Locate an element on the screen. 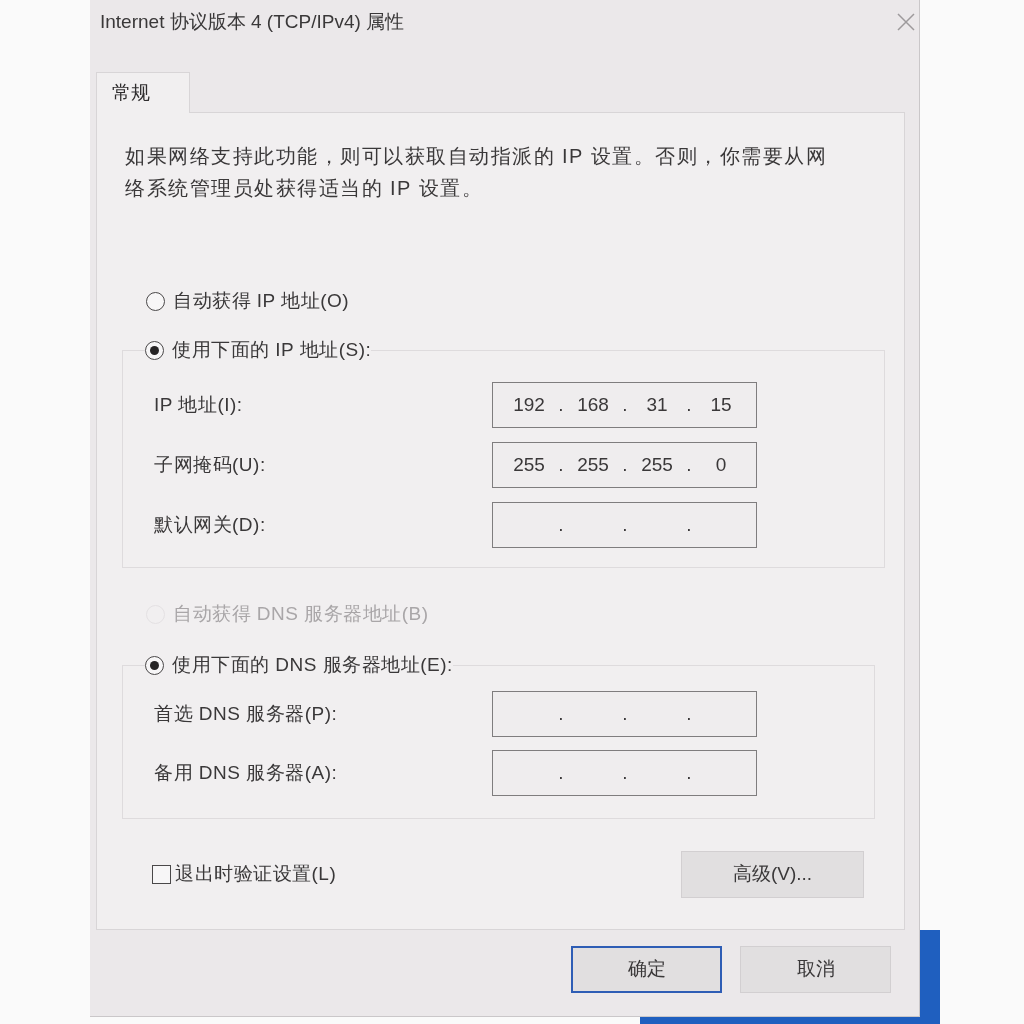 The height and width of the screenshot is (1024, 1024). field-label: 首选 DNS 服务器(P): is located at coordinates (246, 713).